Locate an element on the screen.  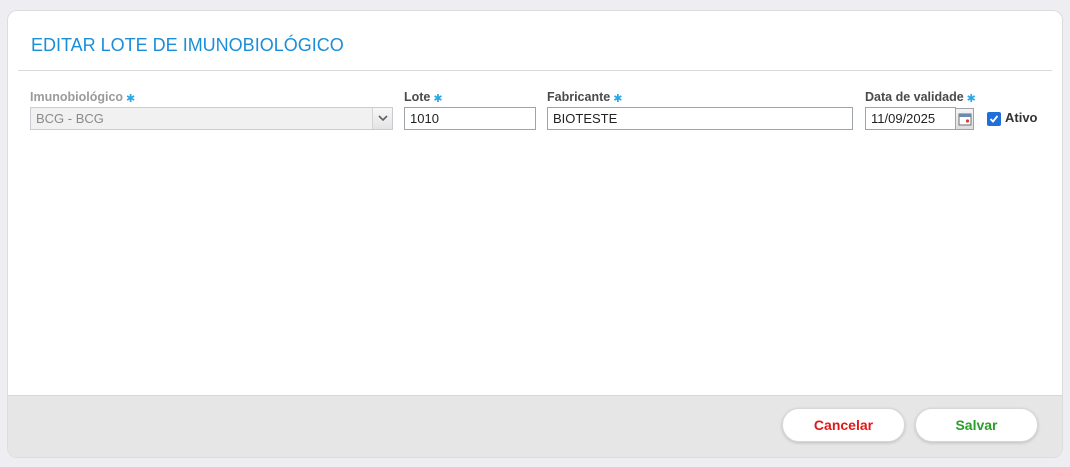
fabricante-input: BIOTESTE is located at coordinates (700, 118).